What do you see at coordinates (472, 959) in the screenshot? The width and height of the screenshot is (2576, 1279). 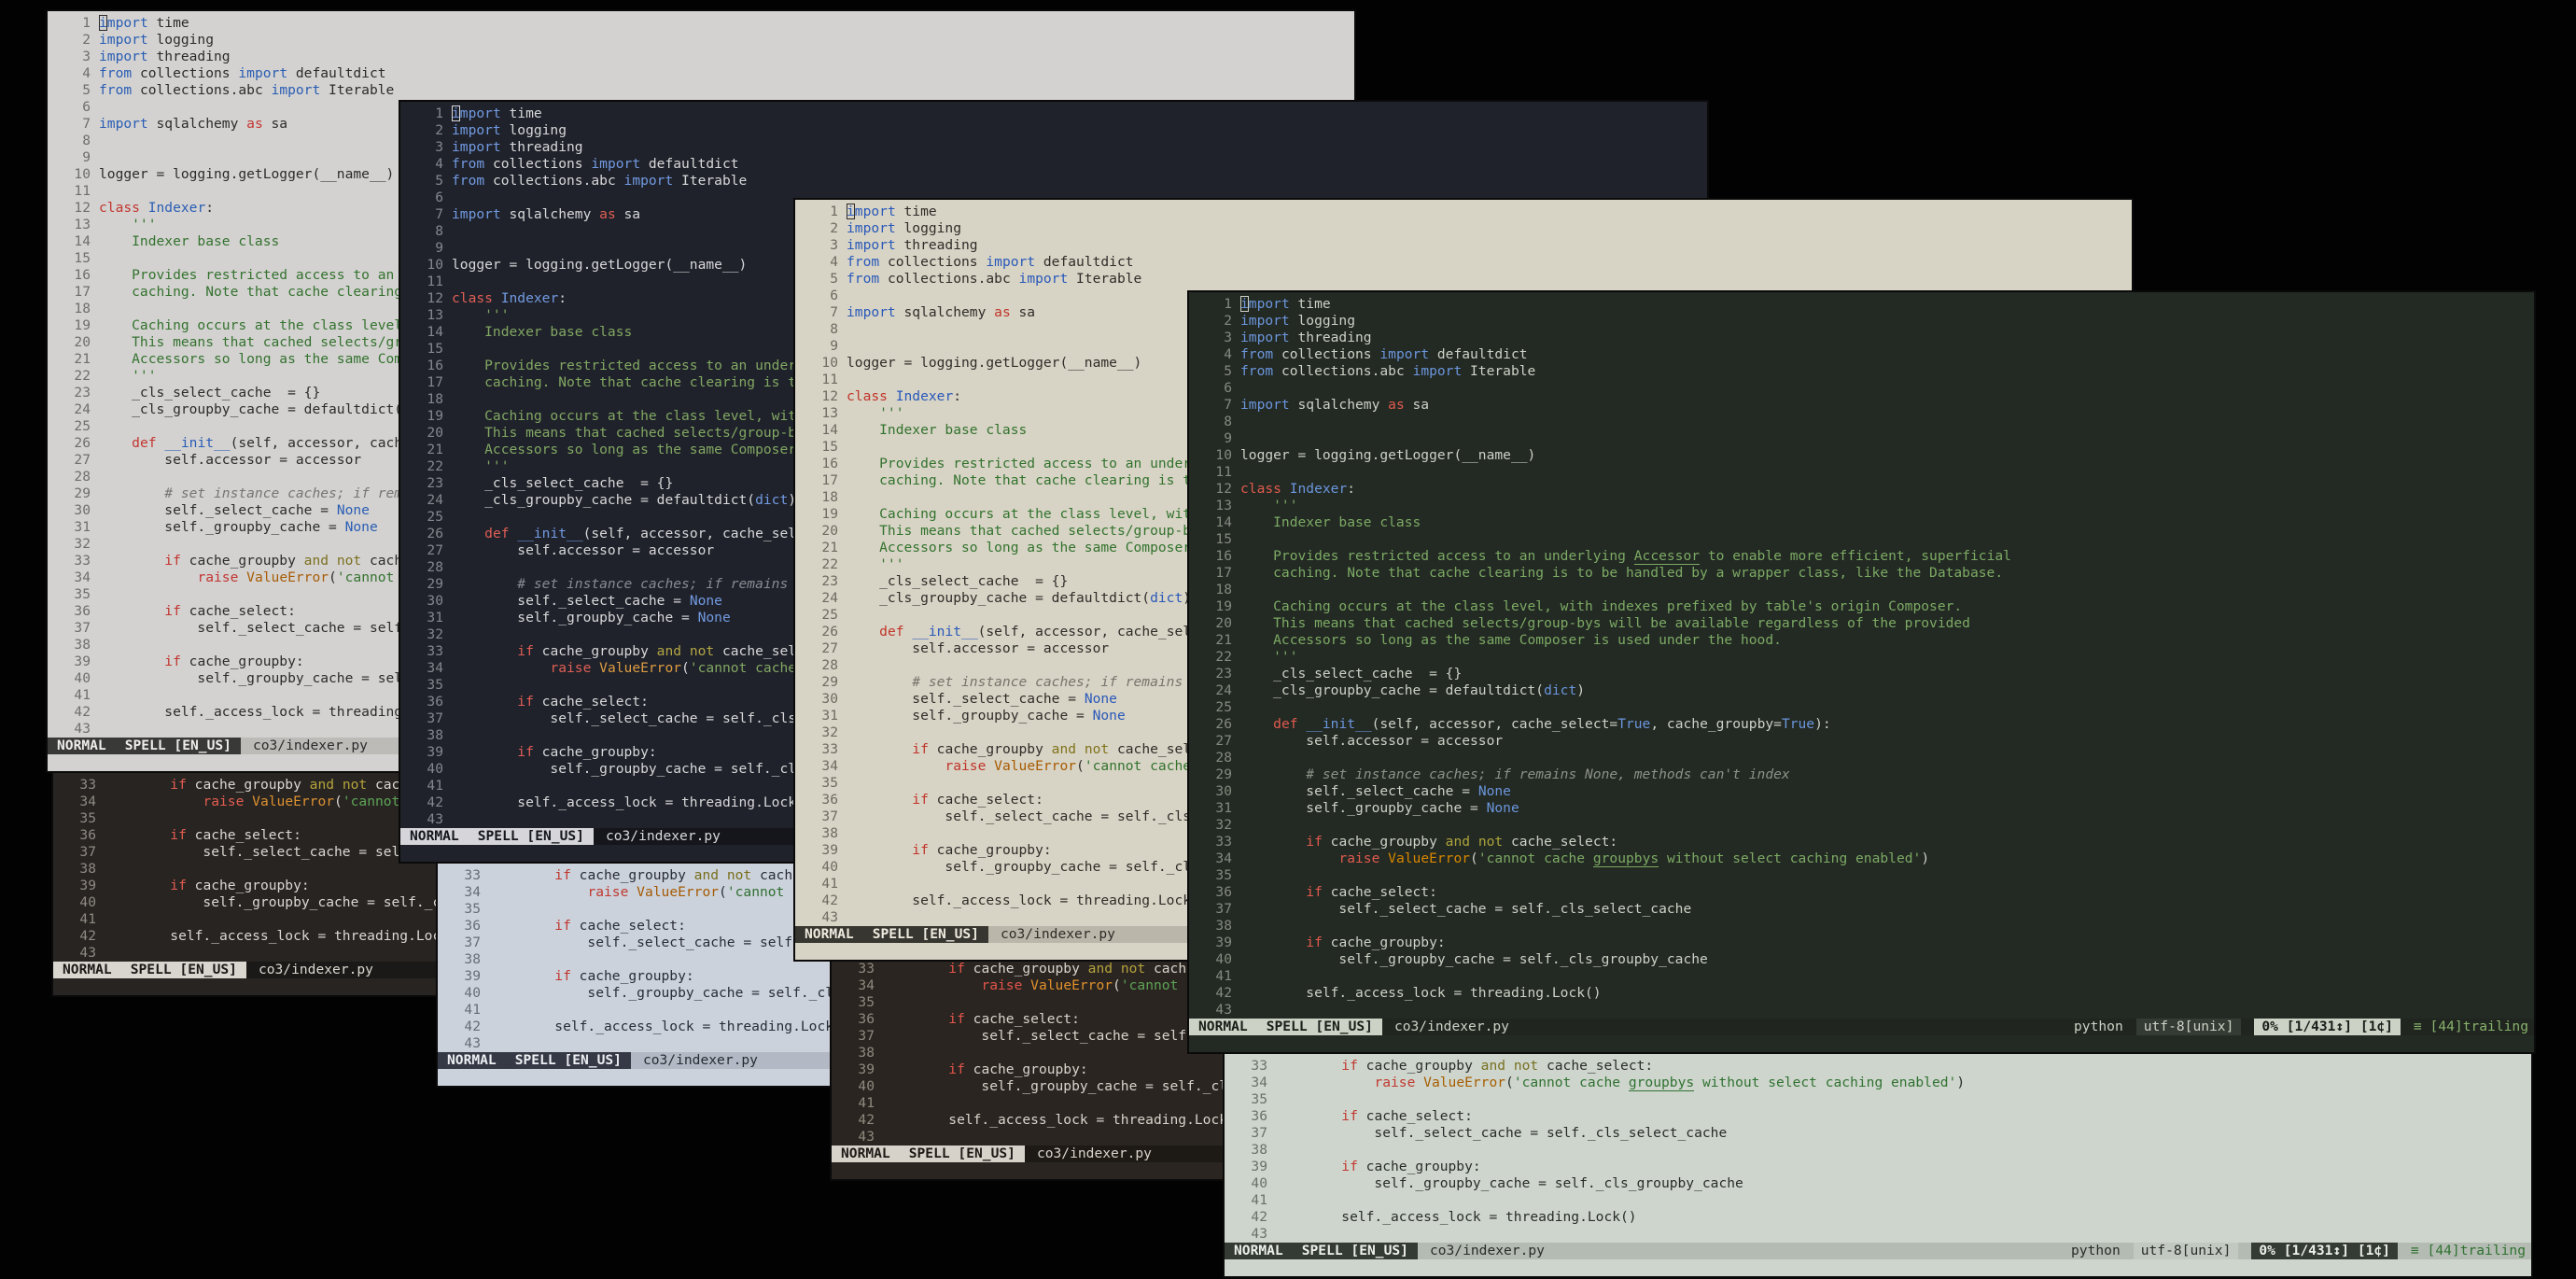 I see `line-number: 38` at bounding box center [472, 959].